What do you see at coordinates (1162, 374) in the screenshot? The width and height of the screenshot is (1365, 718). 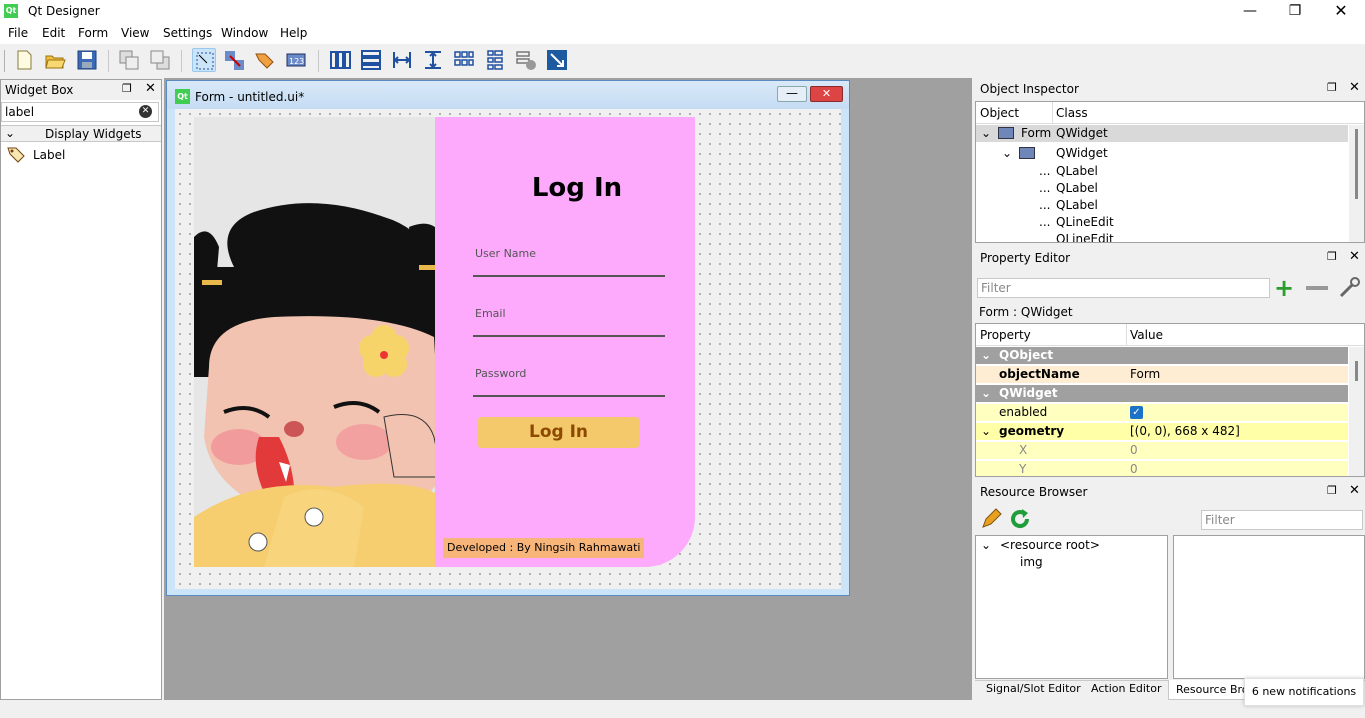 I see `property-row-objectname: objectName Form` at bounding box center [1162, 374].